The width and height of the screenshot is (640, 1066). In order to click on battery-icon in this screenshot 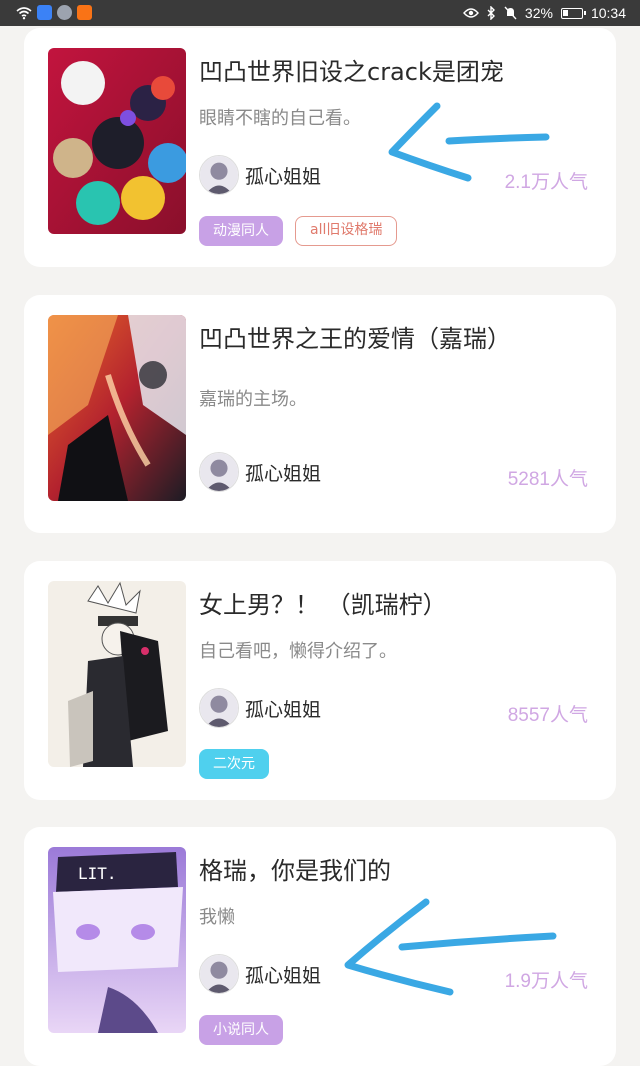, I will do `click(573, 13)`.